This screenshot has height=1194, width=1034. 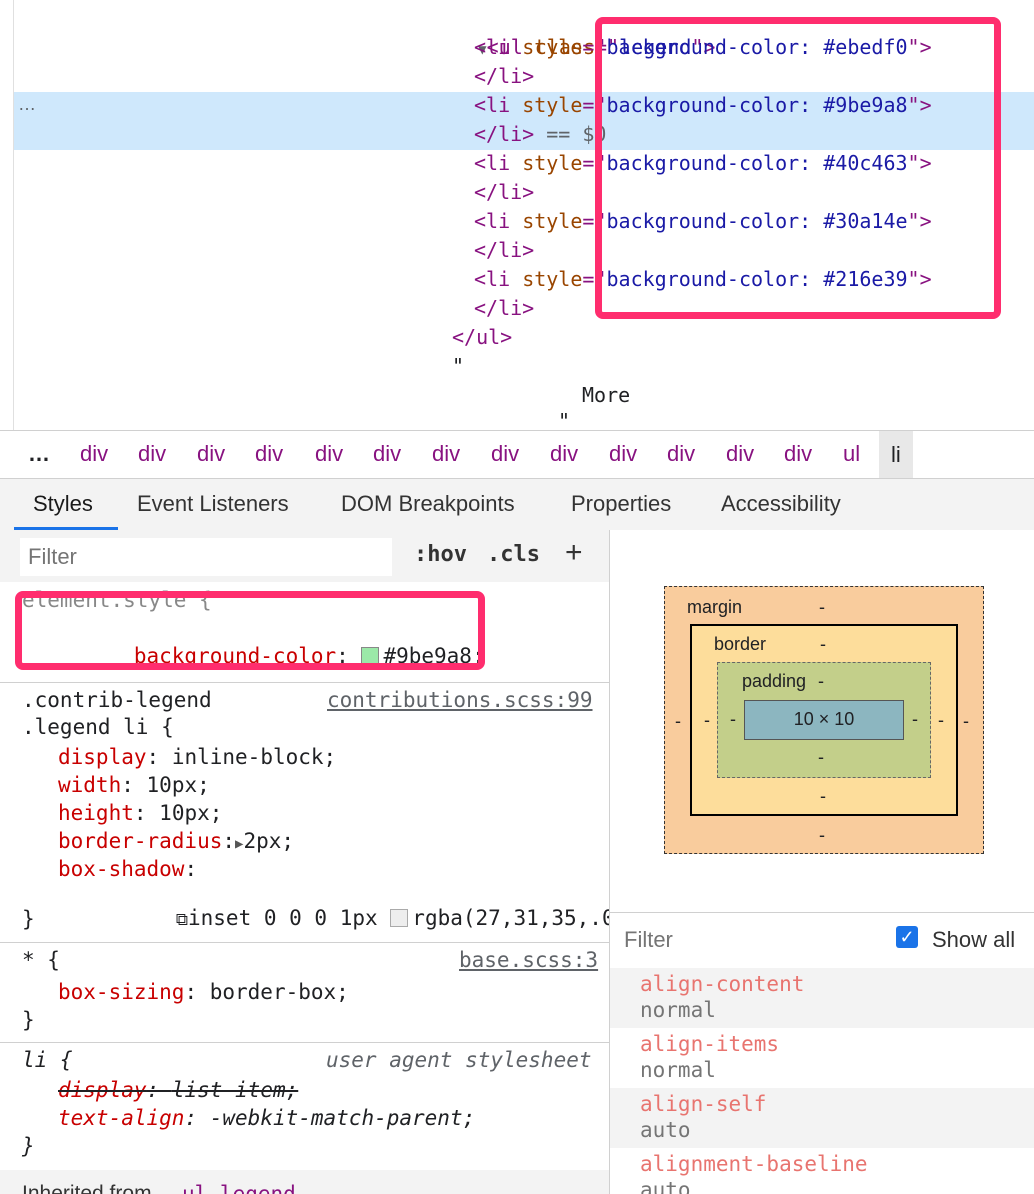 What do you see at coordinates (822, 998) in the screenshot?
I see `computed-property-align-content: align-content normal` at bounding box center [822, 998].